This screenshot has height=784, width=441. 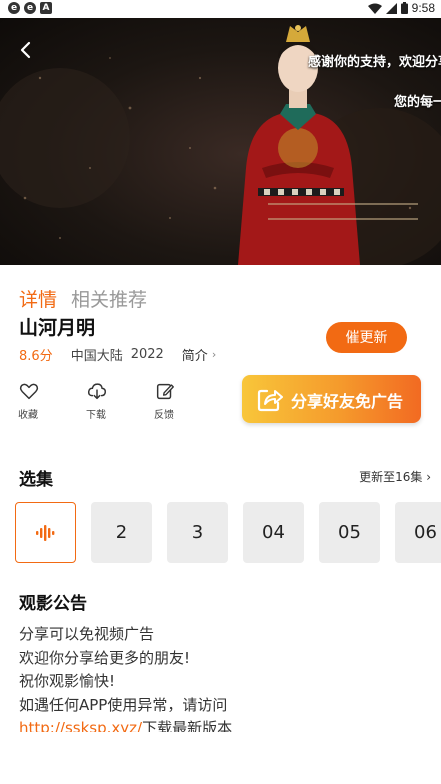 What do you see at coordinates (109, 298) in the screenshot?
I see `tab-recommendations: 相关推荐` at bounding box center [109, 298].